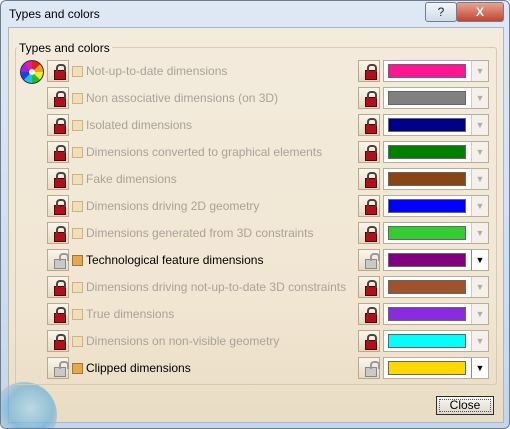 This screenshot has width=510, height=429. I want to click on window-close-button: X, so click(480, 12).